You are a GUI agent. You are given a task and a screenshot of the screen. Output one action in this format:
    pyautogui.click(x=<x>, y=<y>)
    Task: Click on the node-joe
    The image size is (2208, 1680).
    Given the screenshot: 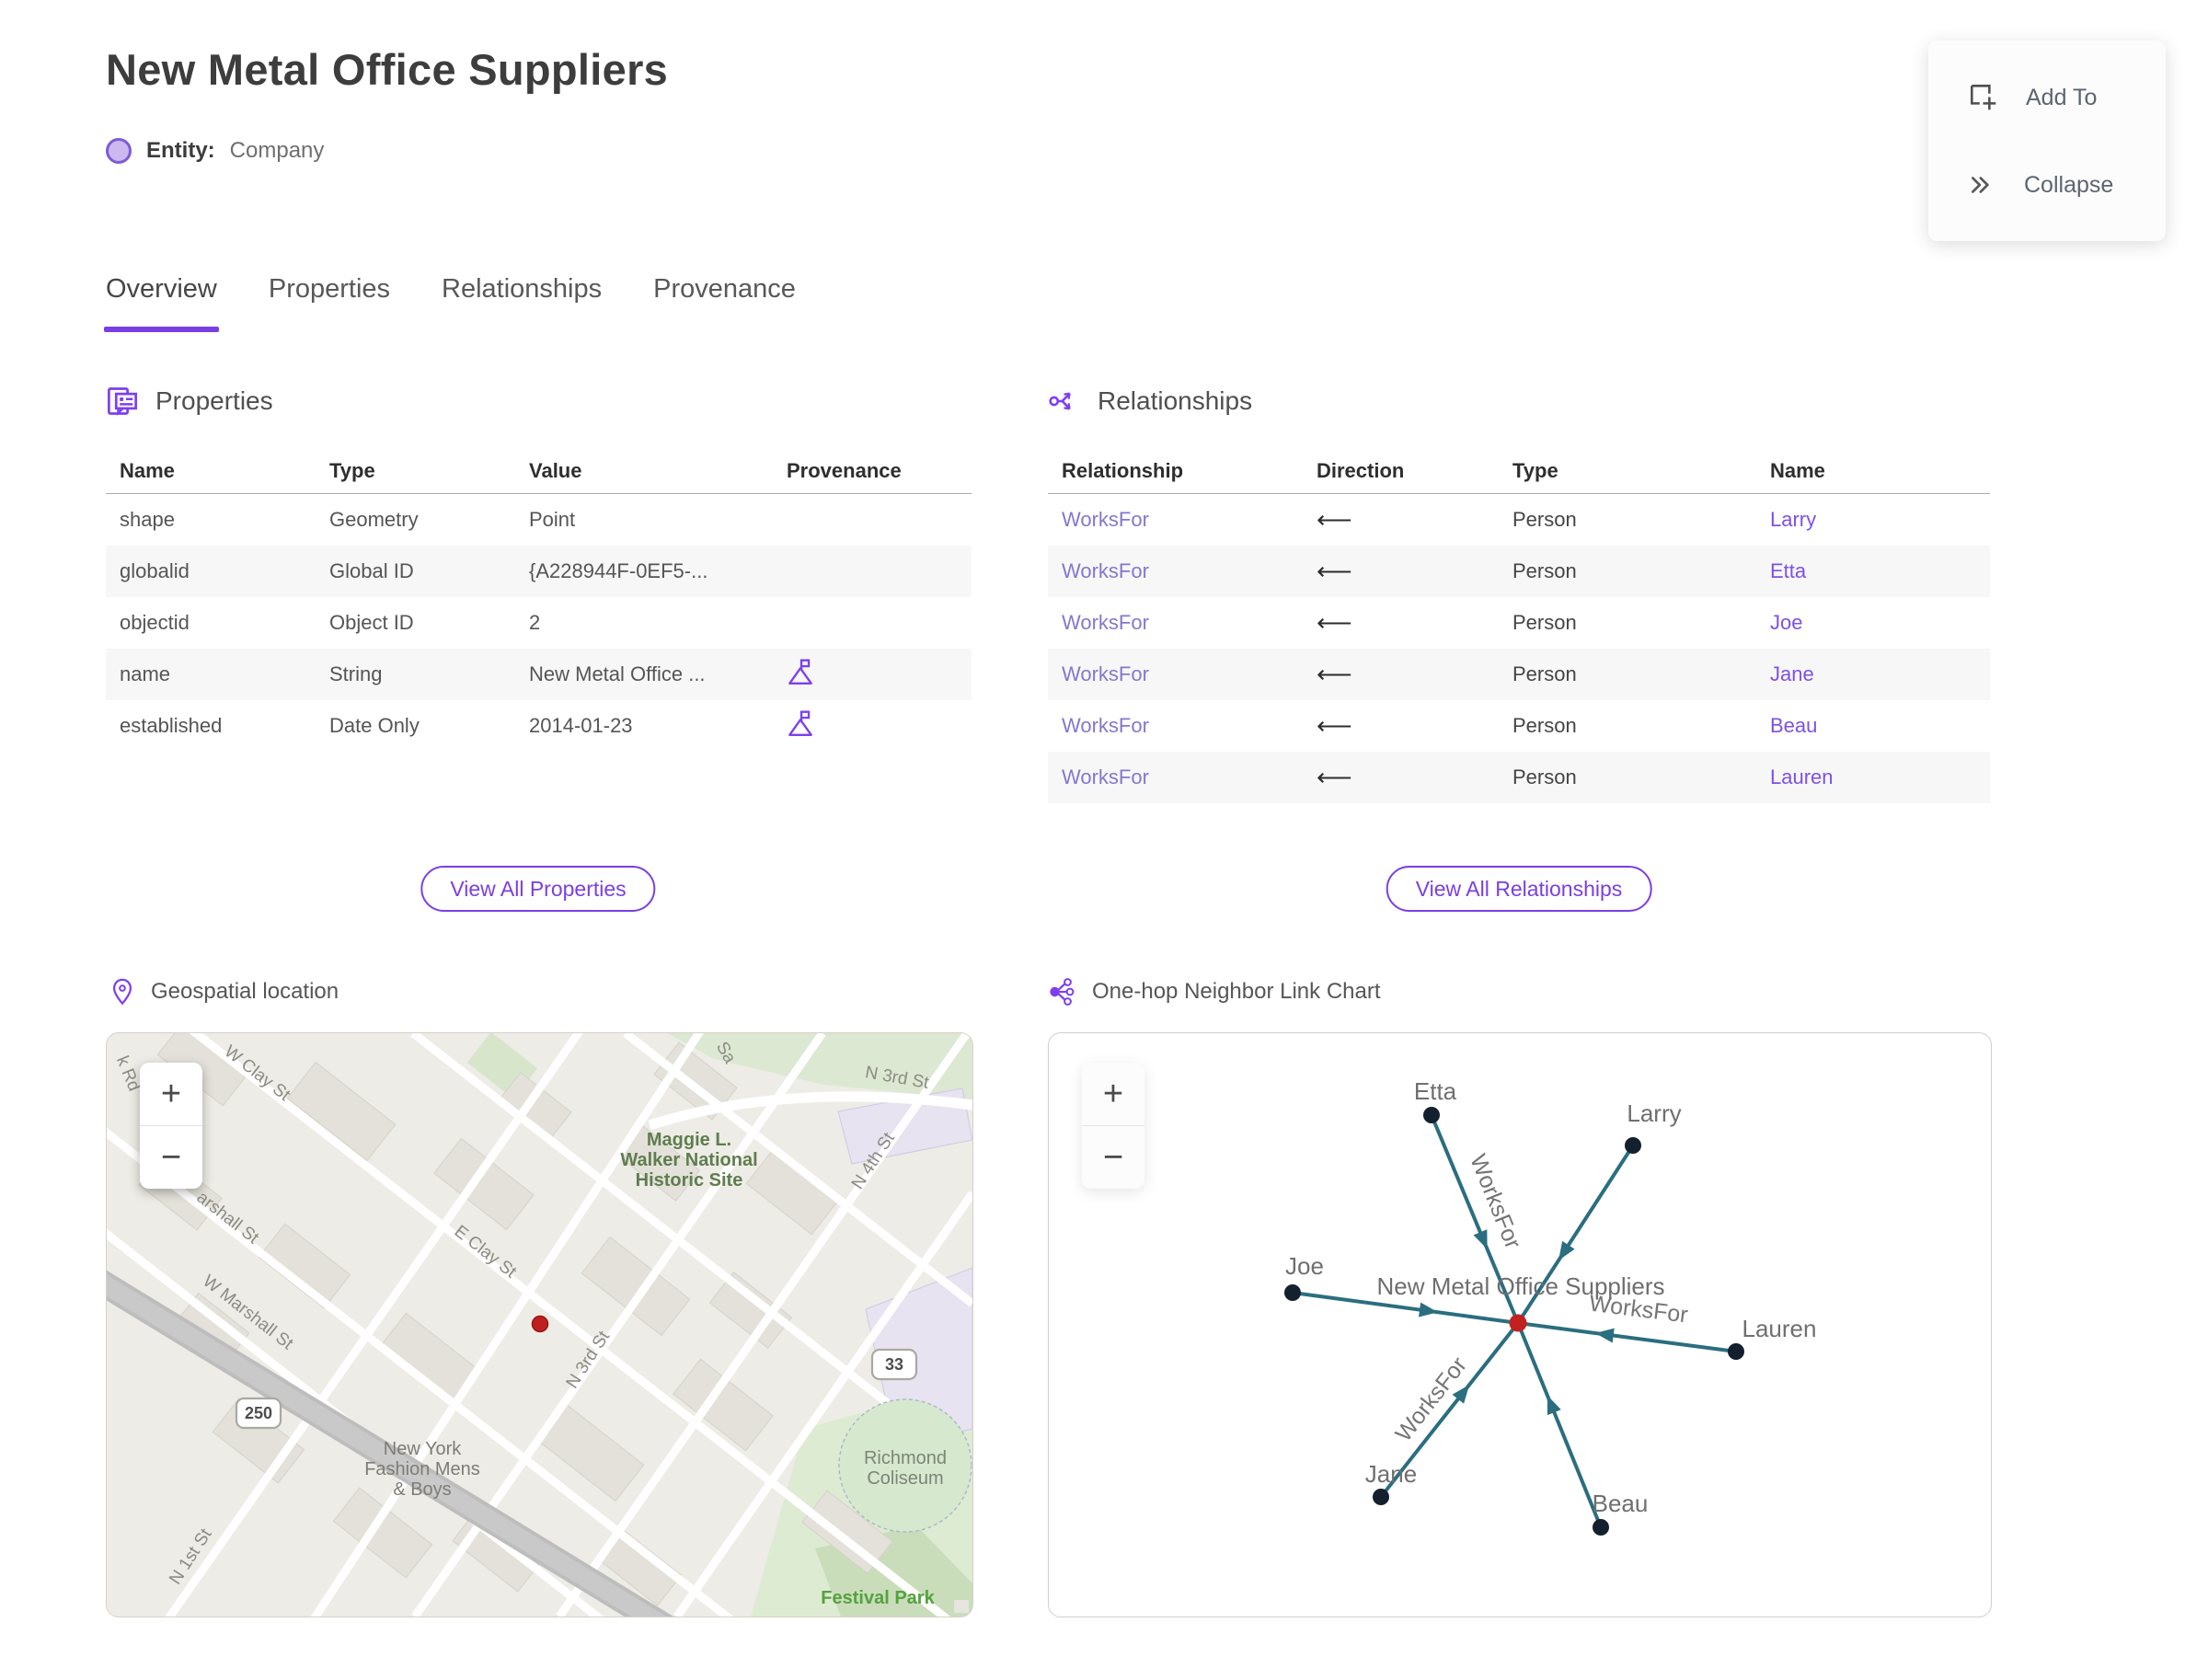 What is the action you would take?
    pyautogui.click(x=1292, y=1292)
    